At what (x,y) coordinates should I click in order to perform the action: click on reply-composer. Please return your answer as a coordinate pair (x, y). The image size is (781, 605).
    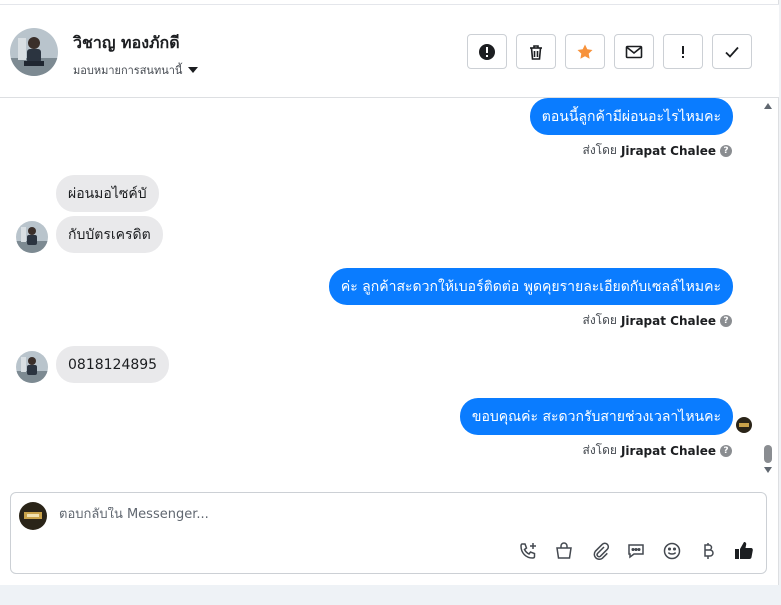
    Looking at the image, I should click on (388, 533).